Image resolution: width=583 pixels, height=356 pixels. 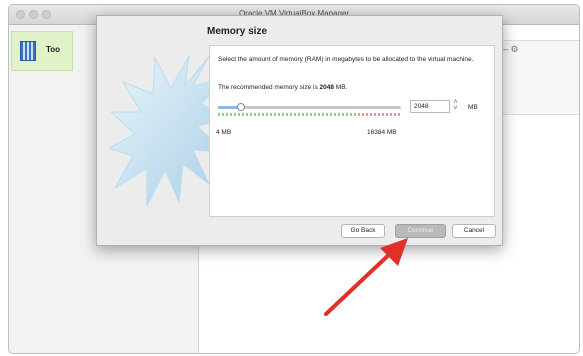 What do you see at coordinates (53, 49) in the screenshot?
I see `sidebar-item-label: Too` at bounding box center [53, 49].